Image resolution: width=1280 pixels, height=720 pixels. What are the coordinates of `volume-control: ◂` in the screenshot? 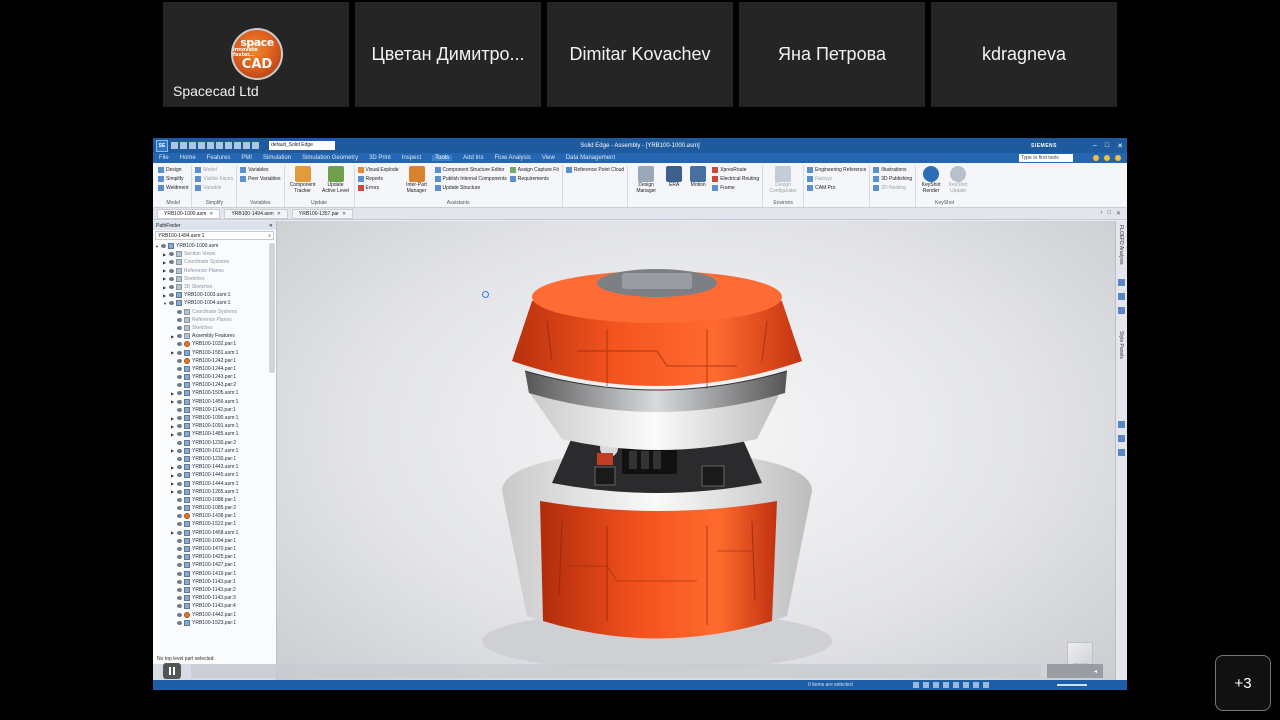 It's located at (1075, 671).